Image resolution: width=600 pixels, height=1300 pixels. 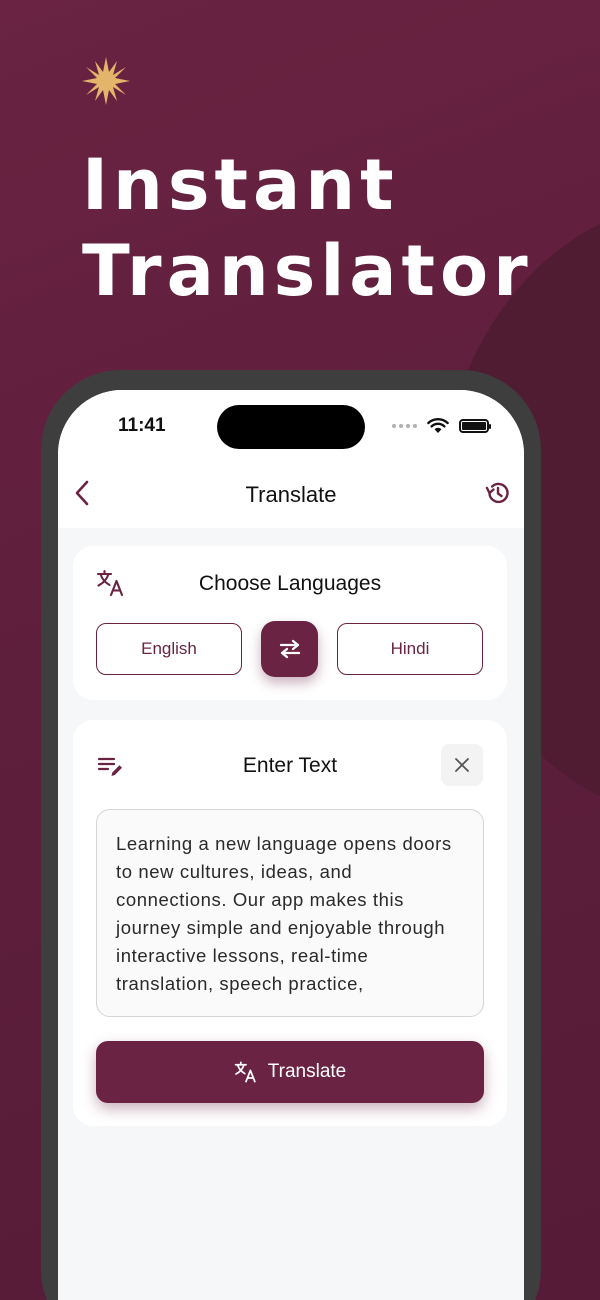 What do you see at coordinates (291, 459) in the screenshot?
I see `top-bar: 11:41 Translate` at bounding box center [291, 459].